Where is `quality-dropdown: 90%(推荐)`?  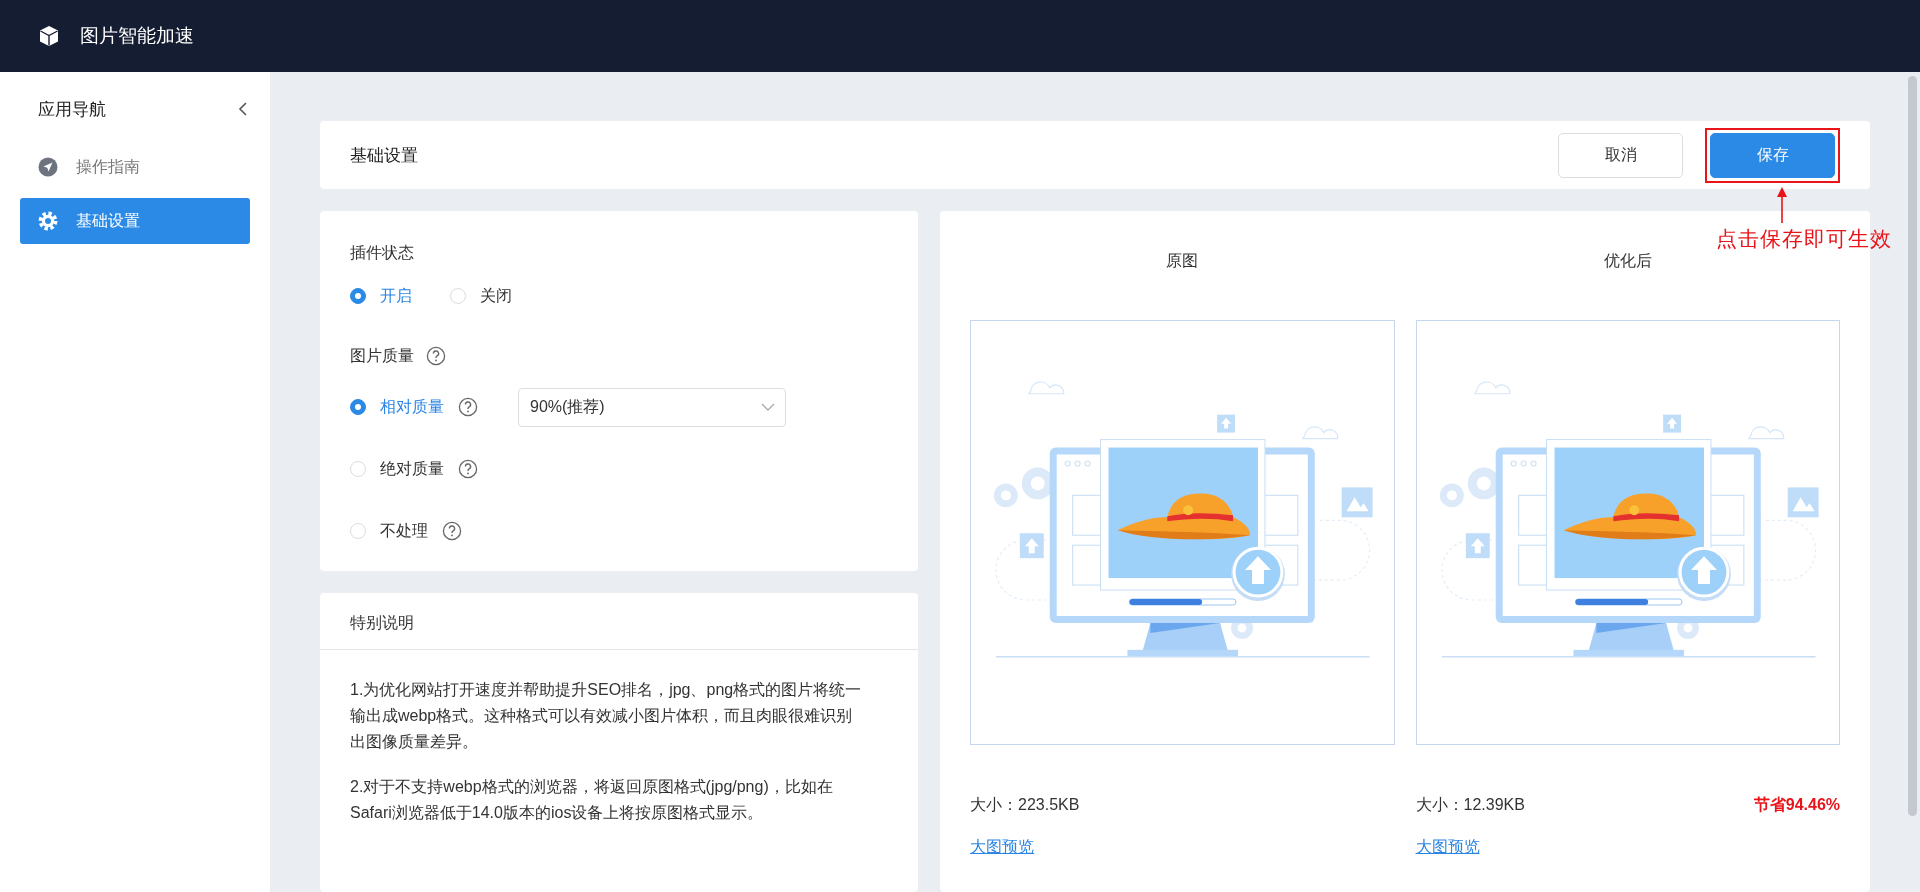
quality-dropdown: 90%(推荐) is located at coordinates (652, 407).